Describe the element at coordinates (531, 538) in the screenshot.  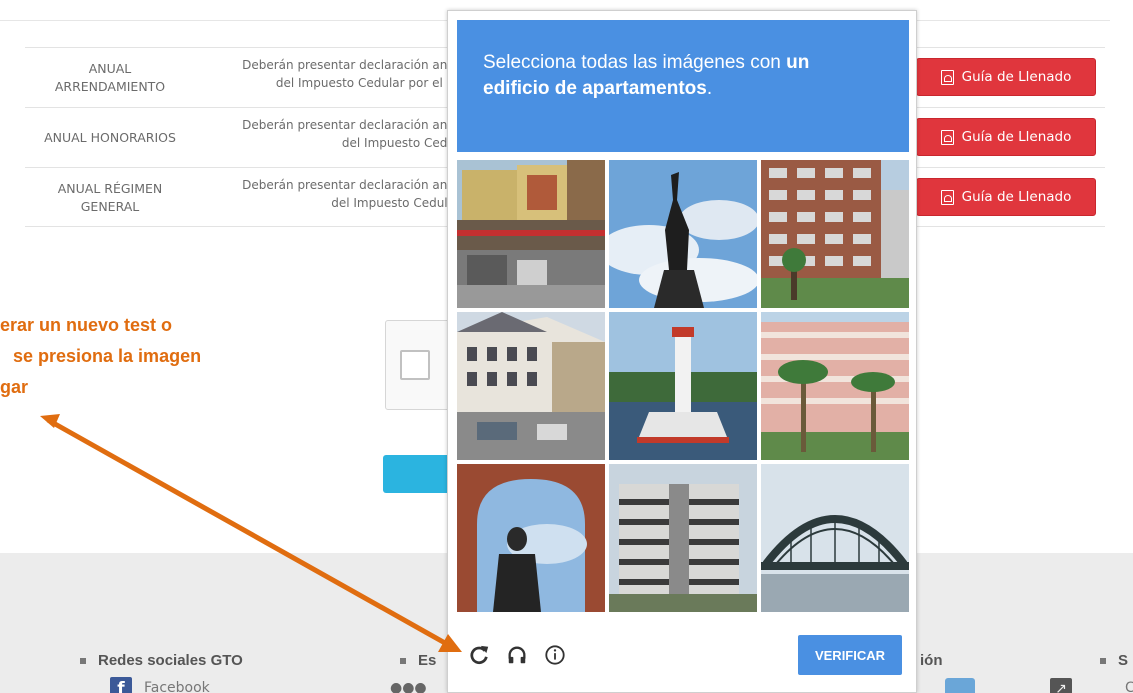
I see `captcha-tile-statue-arch` at that location.